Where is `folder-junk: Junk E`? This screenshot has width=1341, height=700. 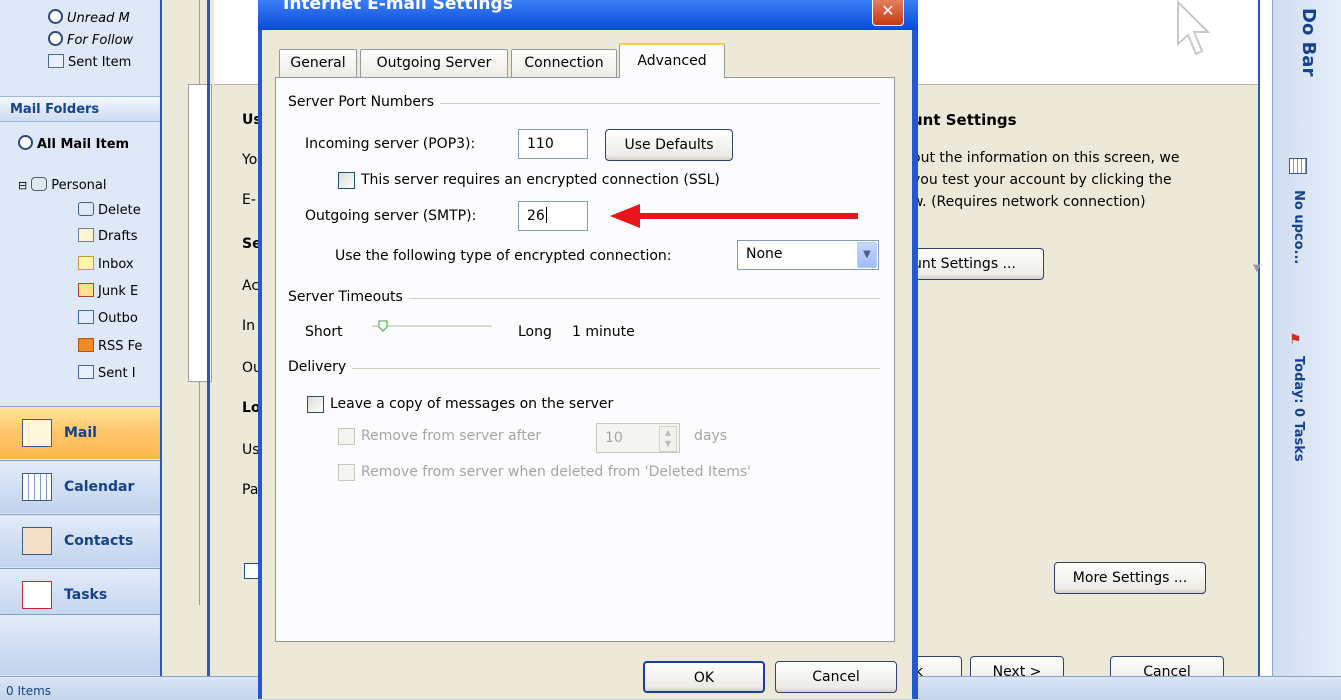
folder-junk: Junk E is located at coordinates (108, 292).